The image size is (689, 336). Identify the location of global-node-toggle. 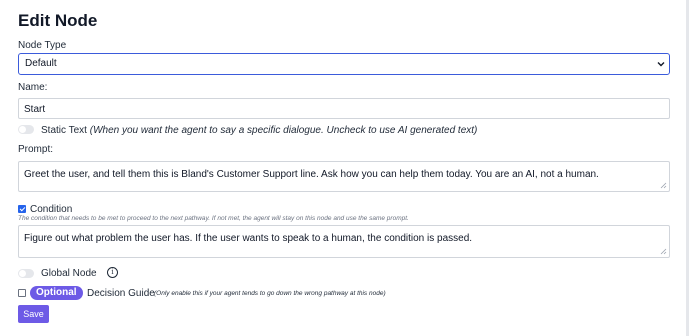
(26, 273).